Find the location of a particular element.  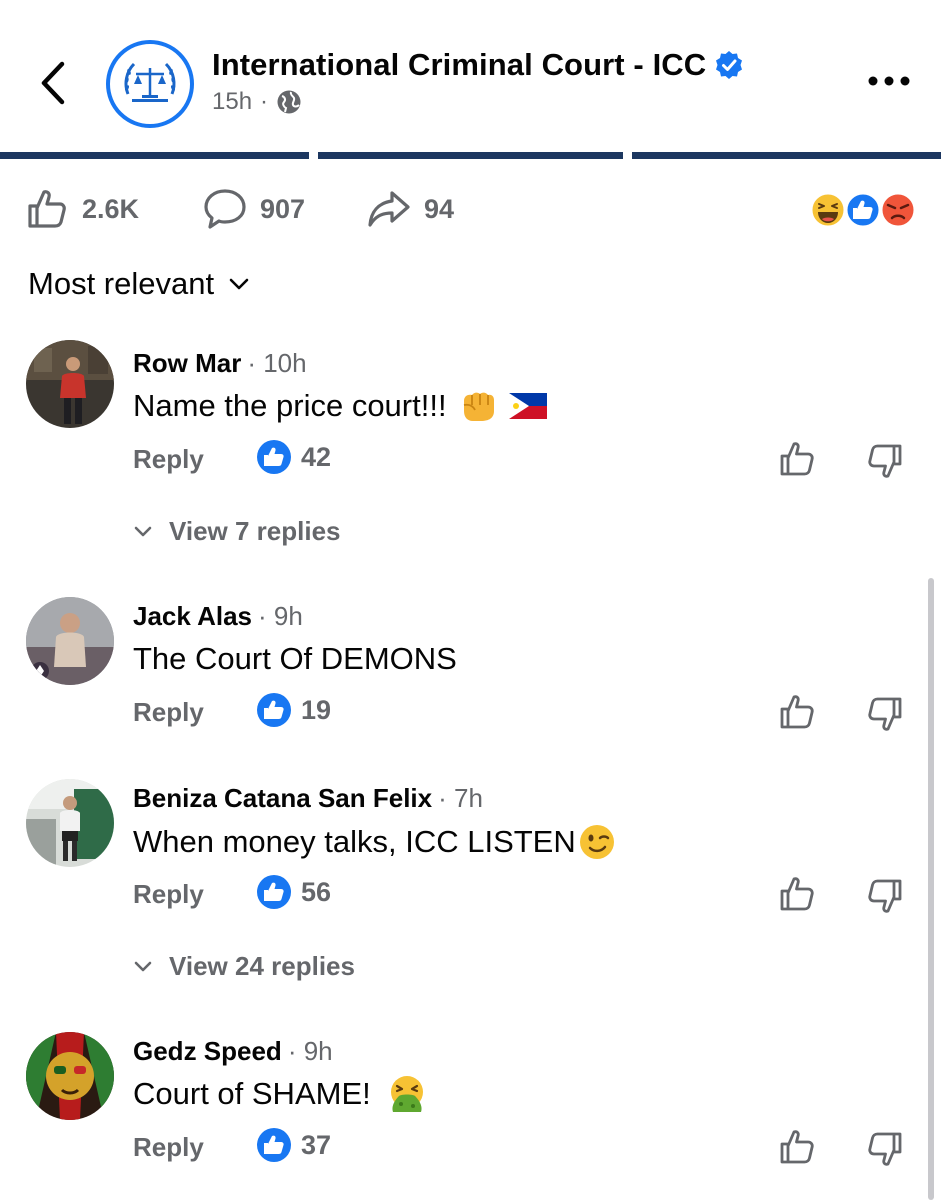

sort-label: Most relevant is located at coordinates (121, 283).